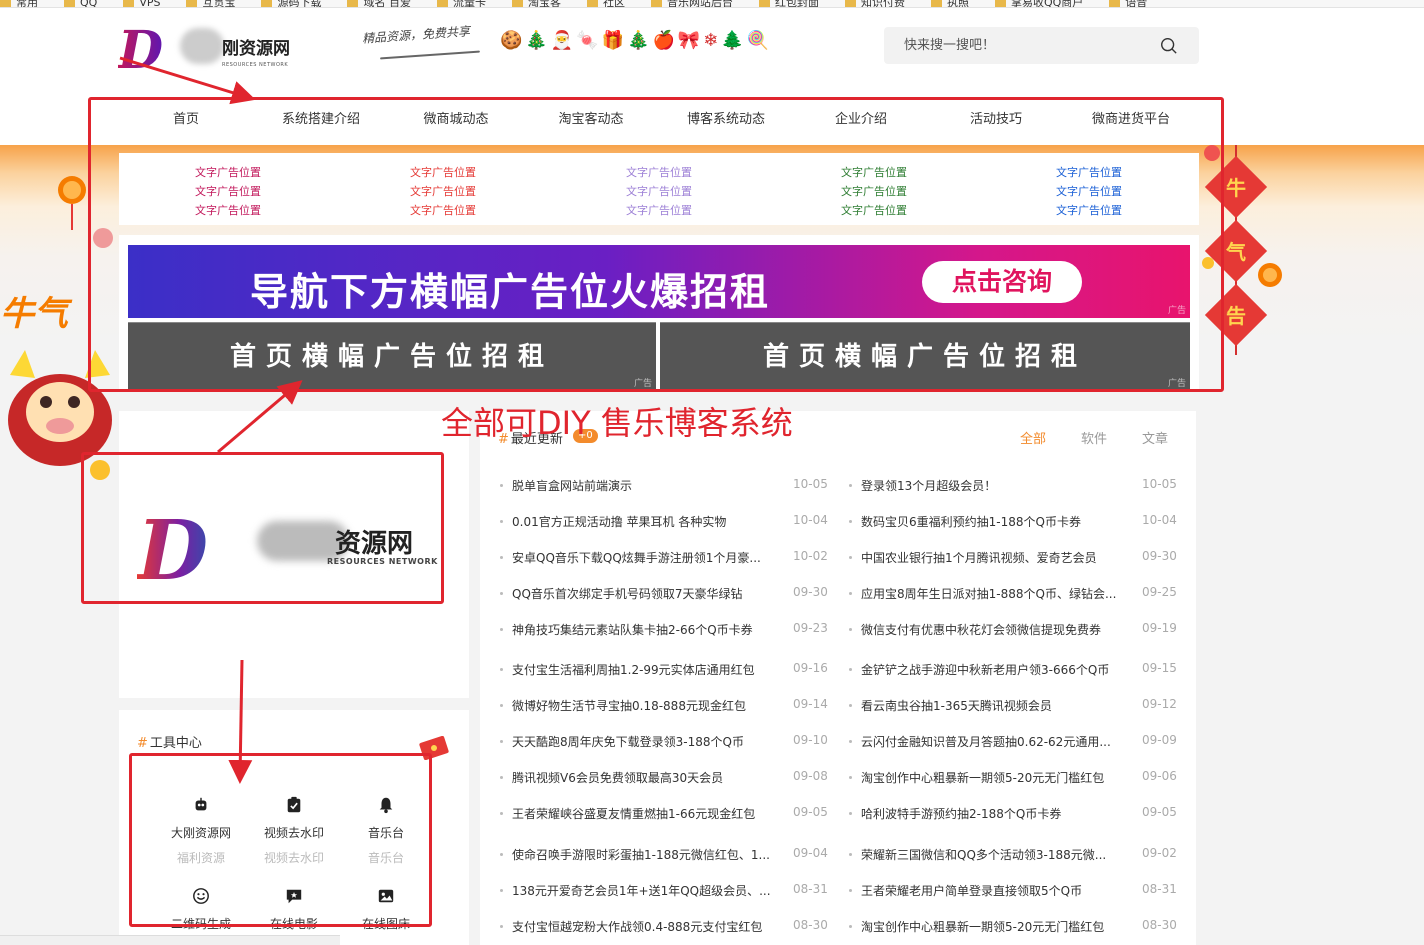  Describe the element at coordinates (1235, 252) in the screenshot. I see `svg-text: 气` at that location.